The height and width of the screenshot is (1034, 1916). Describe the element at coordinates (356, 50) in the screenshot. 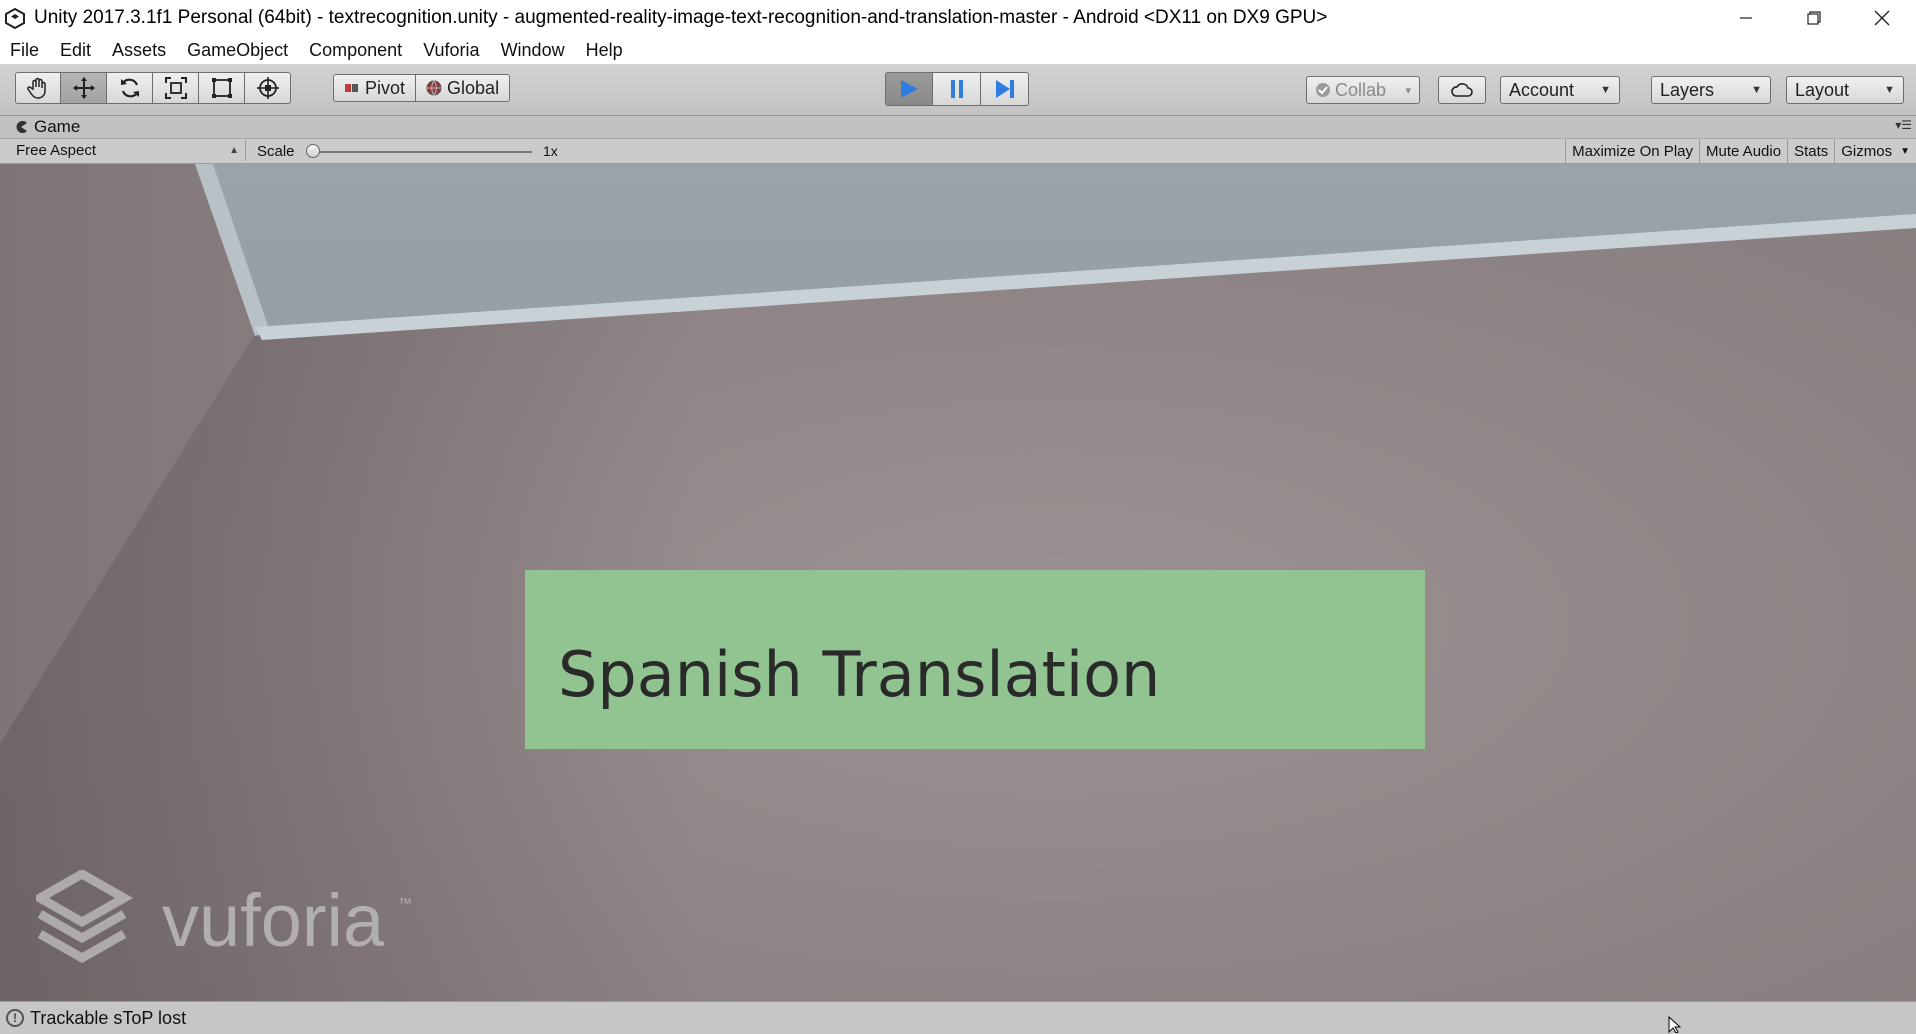

I see `menu-component: Component` at that location.